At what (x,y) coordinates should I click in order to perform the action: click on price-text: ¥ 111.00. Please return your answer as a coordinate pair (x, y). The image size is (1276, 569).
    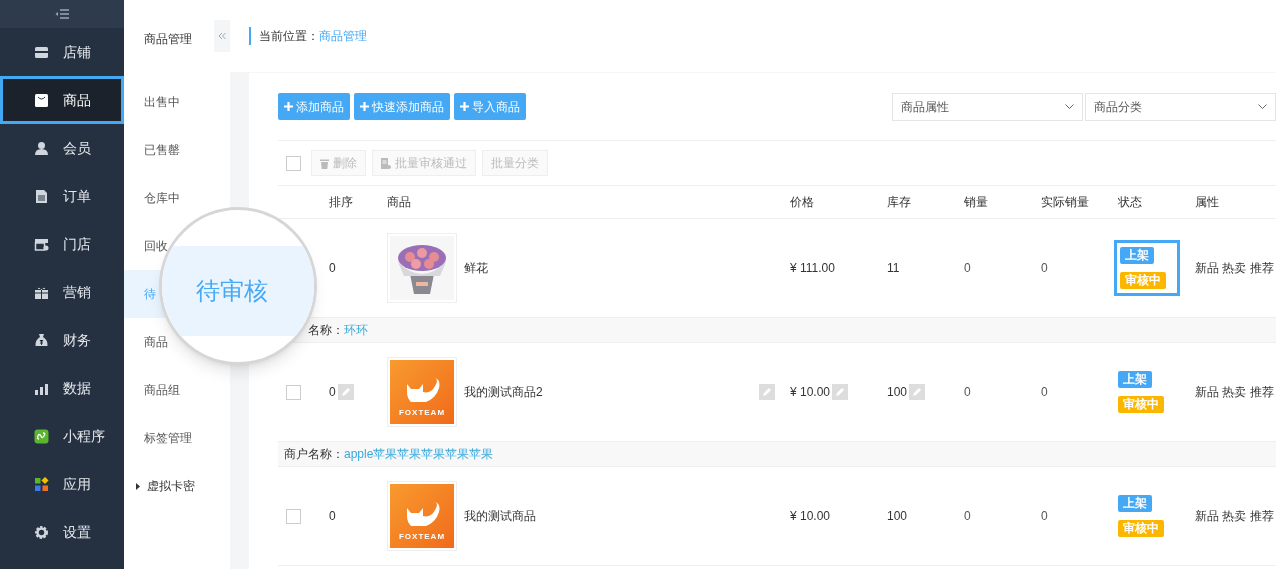
    Looking at the image, I should click on (812, 268).